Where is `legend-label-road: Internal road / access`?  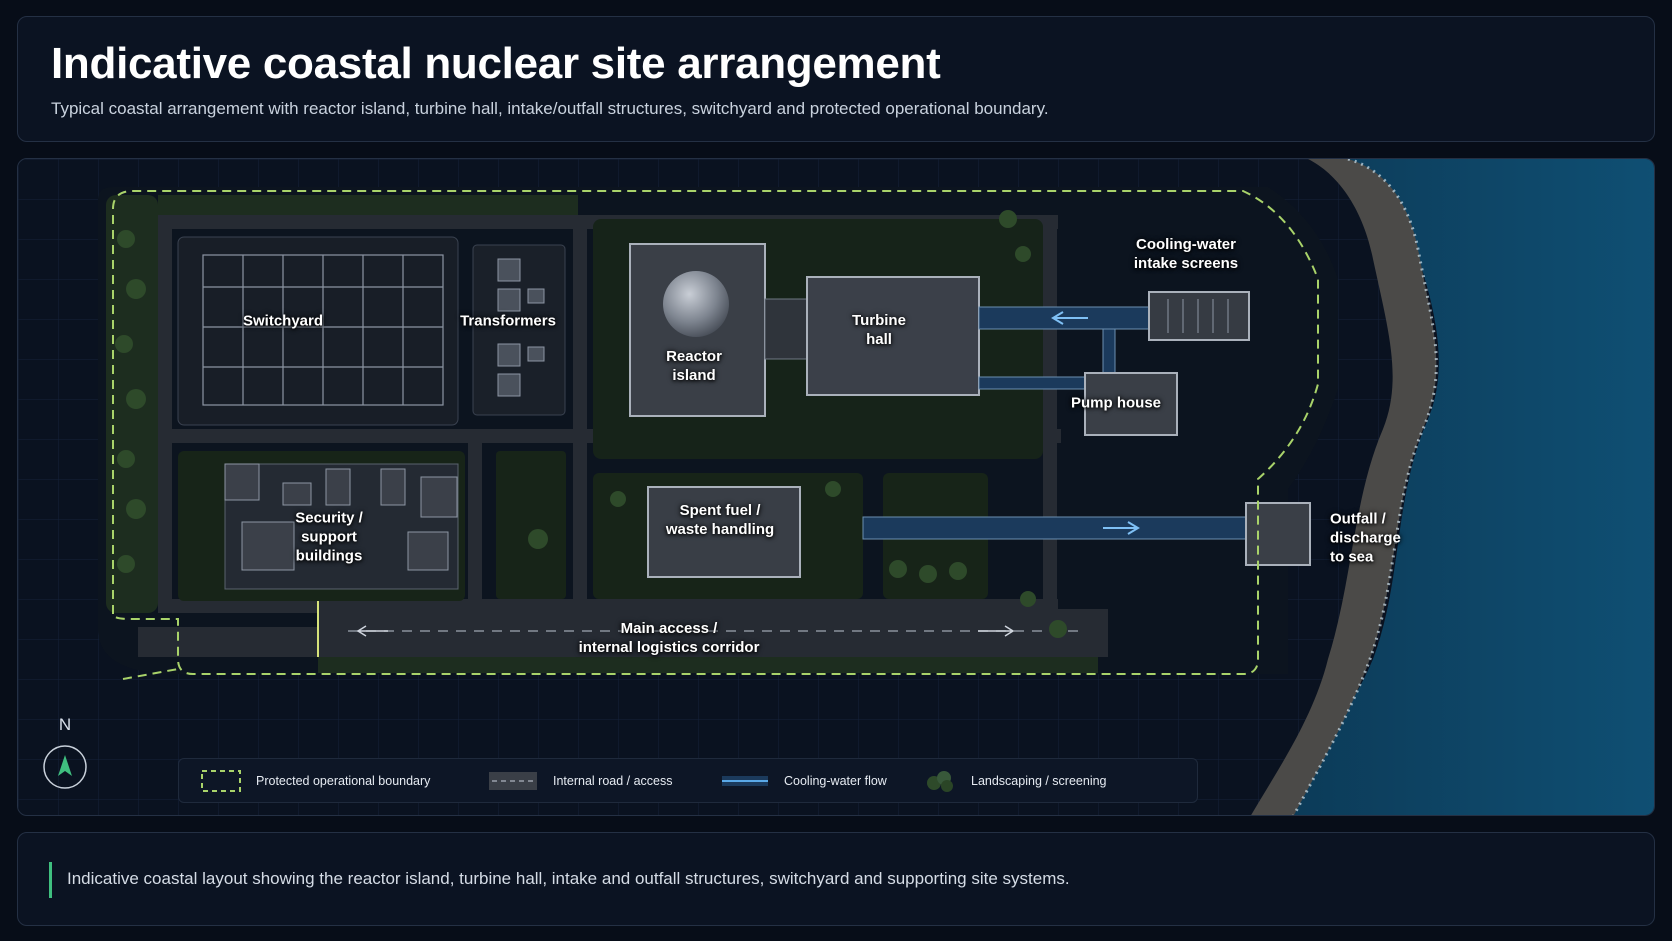 legend-label-road: Internal road / access is located at coordinates (613, 780).